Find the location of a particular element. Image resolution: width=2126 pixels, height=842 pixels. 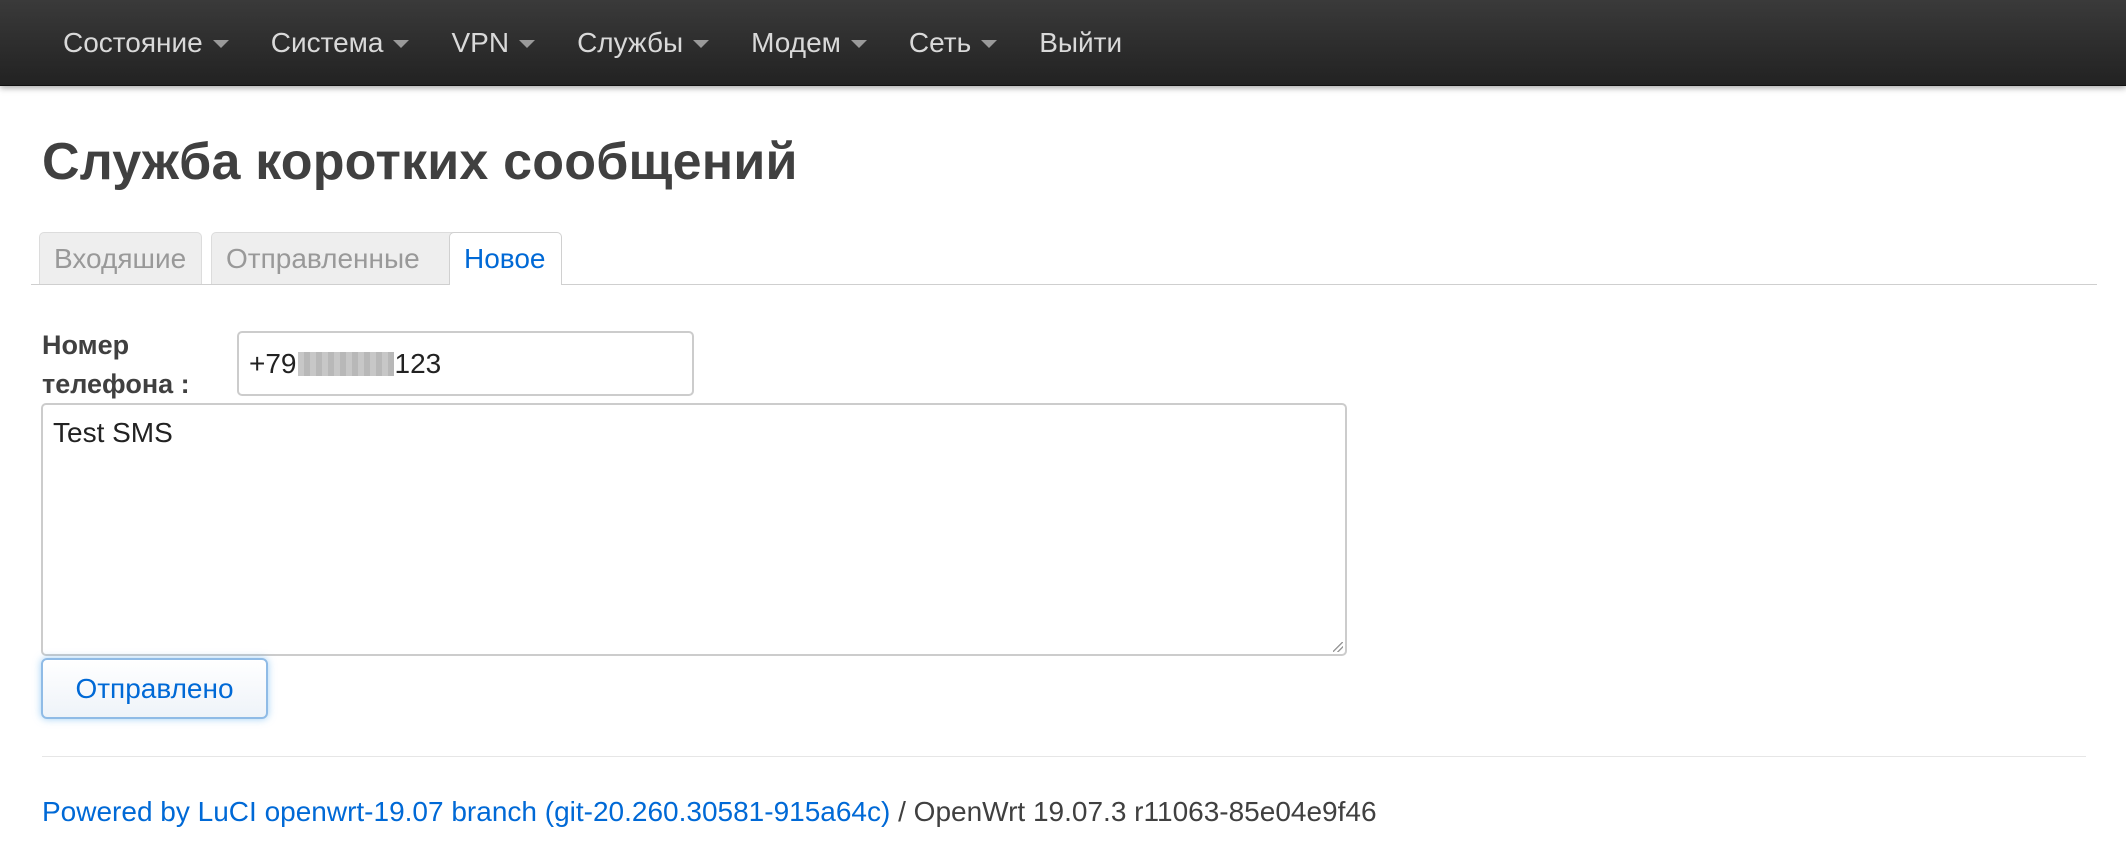

menu-network: Сеть is located at coordinates (953, 42).